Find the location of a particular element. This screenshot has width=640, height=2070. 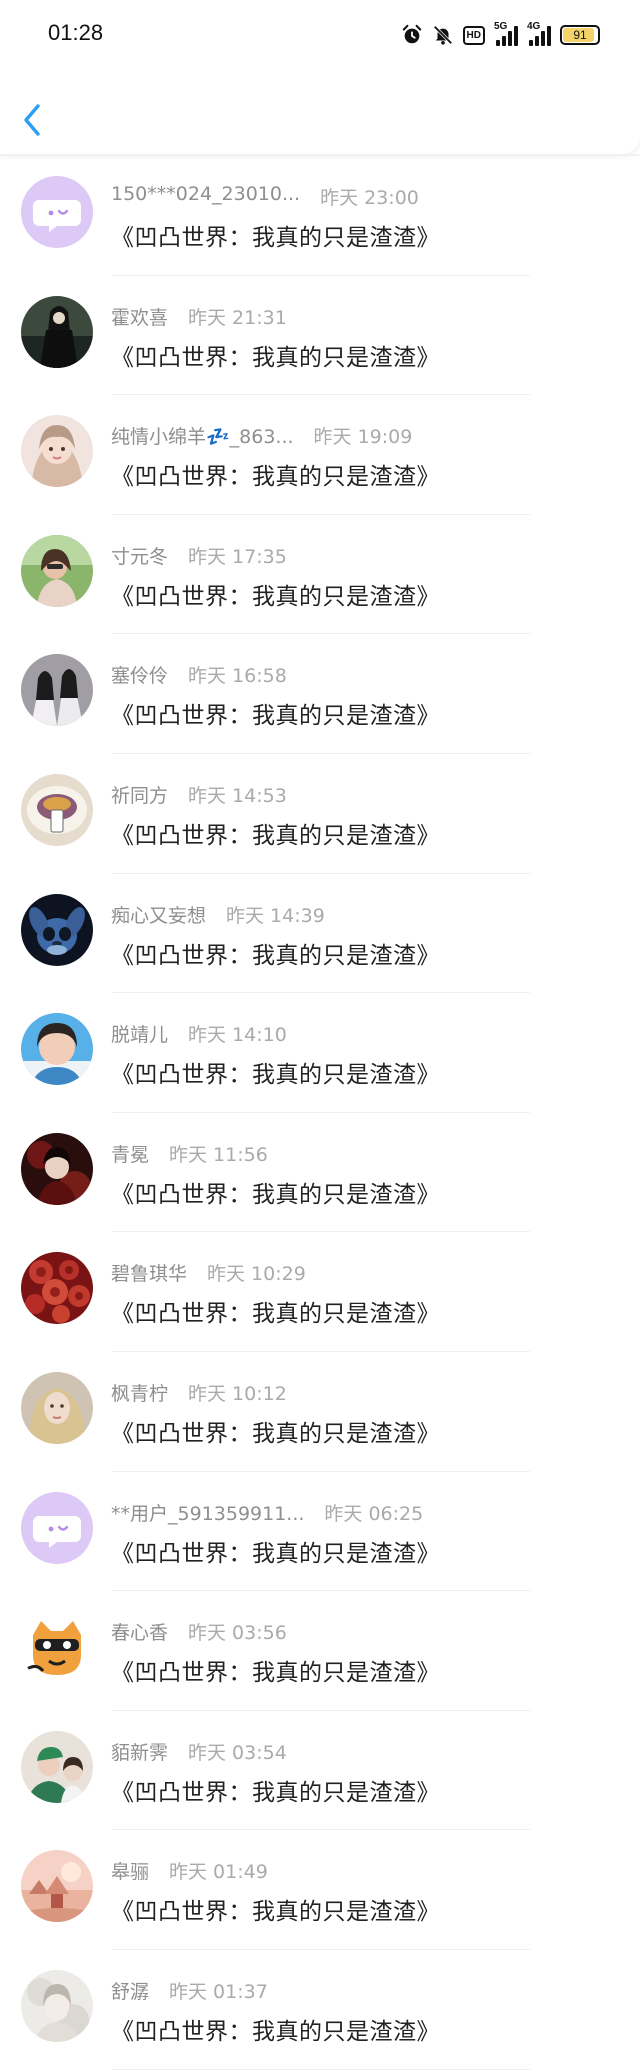

item-meta: 春心香 昨天 03:56 is located at coordinates (199, 1631).